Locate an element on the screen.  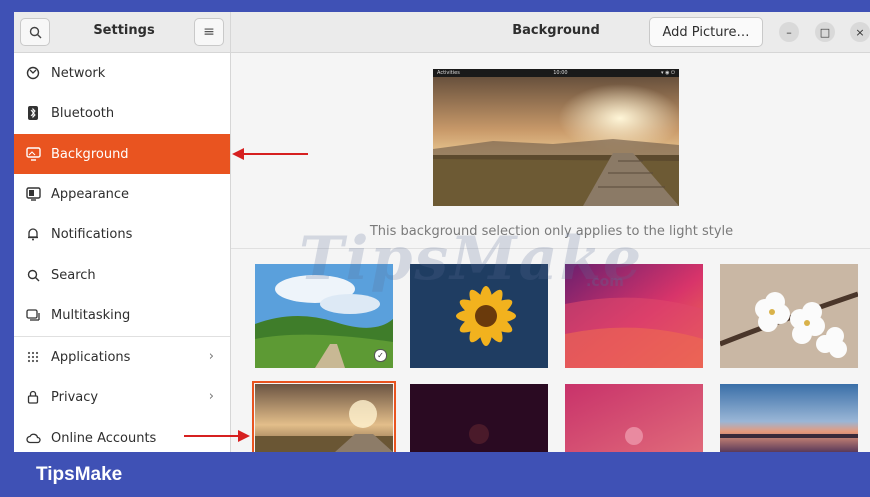
grid-icon is located at coordinates (33, 357).